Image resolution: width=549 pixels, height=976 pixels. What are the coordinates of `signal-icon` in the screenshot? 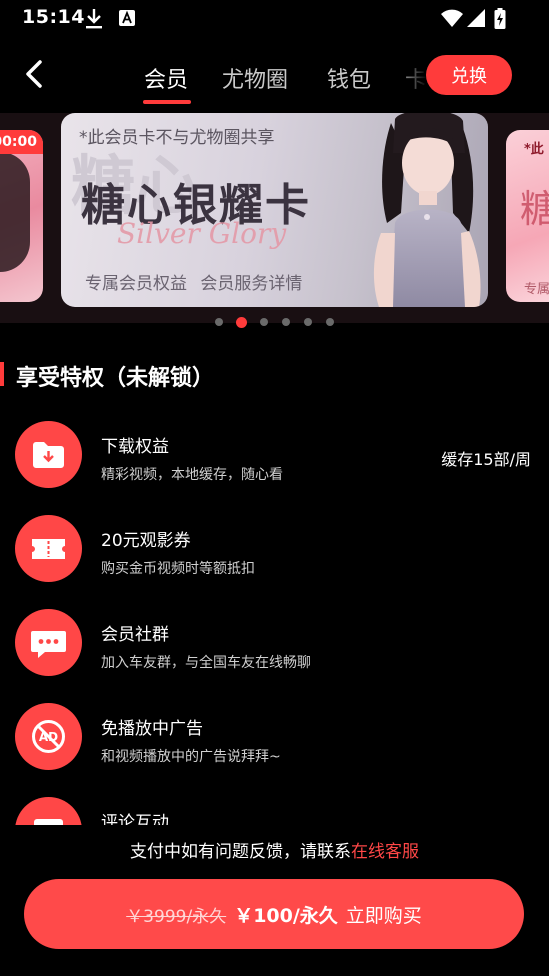 It's located at (476, 20).